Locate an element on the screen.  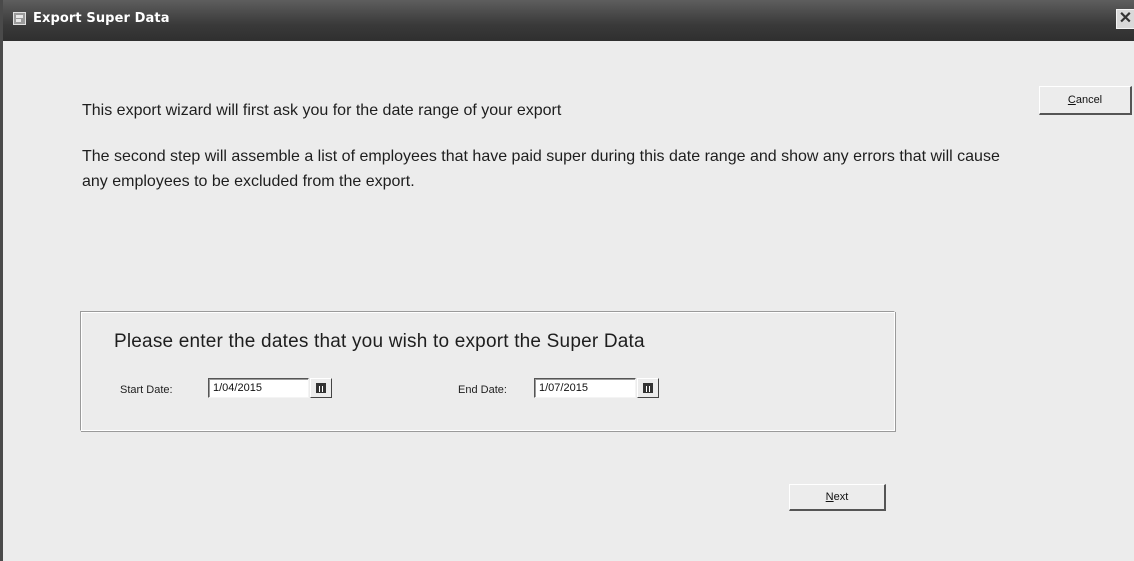
end-date-label: End Date: is located at coordinates (482, 390).